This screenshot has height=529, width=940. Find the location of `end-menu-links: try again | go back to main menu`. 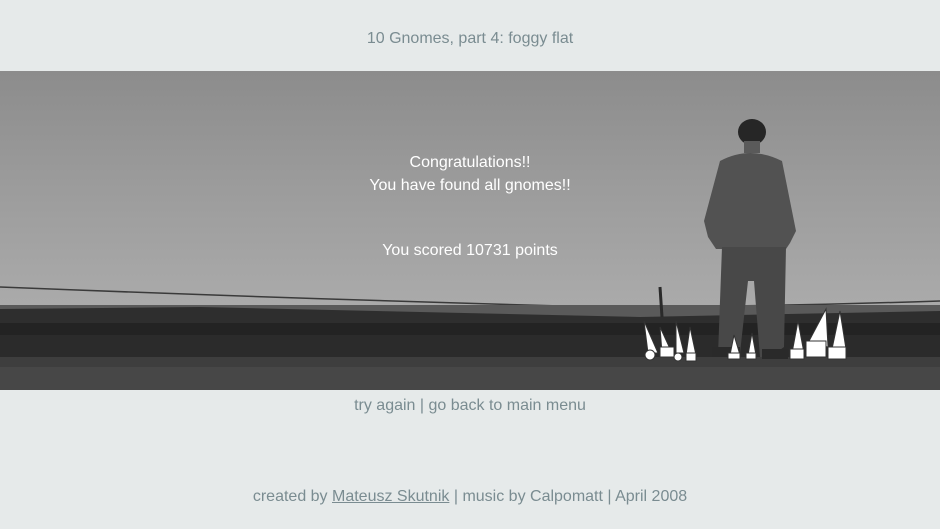

end-menu-links: try again | go back to main menu is located at coordinates (470, 406).